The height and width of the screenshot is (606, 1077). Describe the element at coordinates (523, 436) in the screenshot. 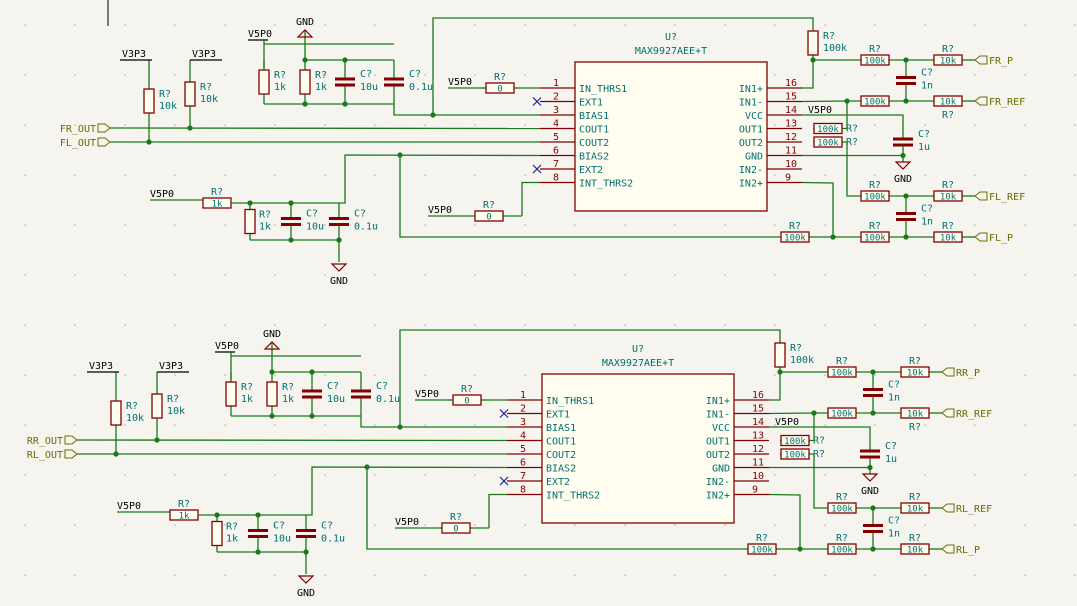

I see `pin-number: 4` at that location.